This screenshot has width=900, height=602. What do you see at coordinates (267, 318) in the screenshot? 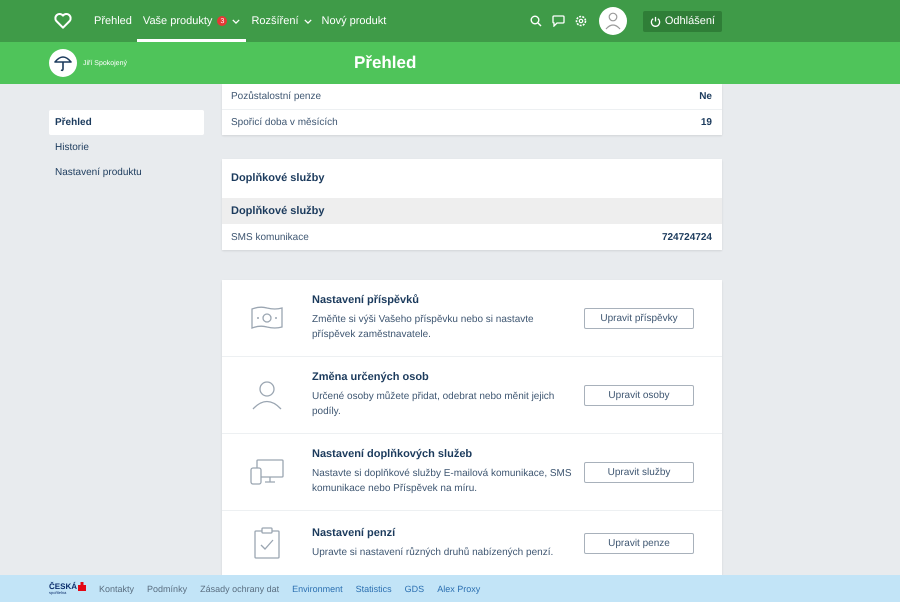
I see `banknote-icon` at bounding box center [267, 318].